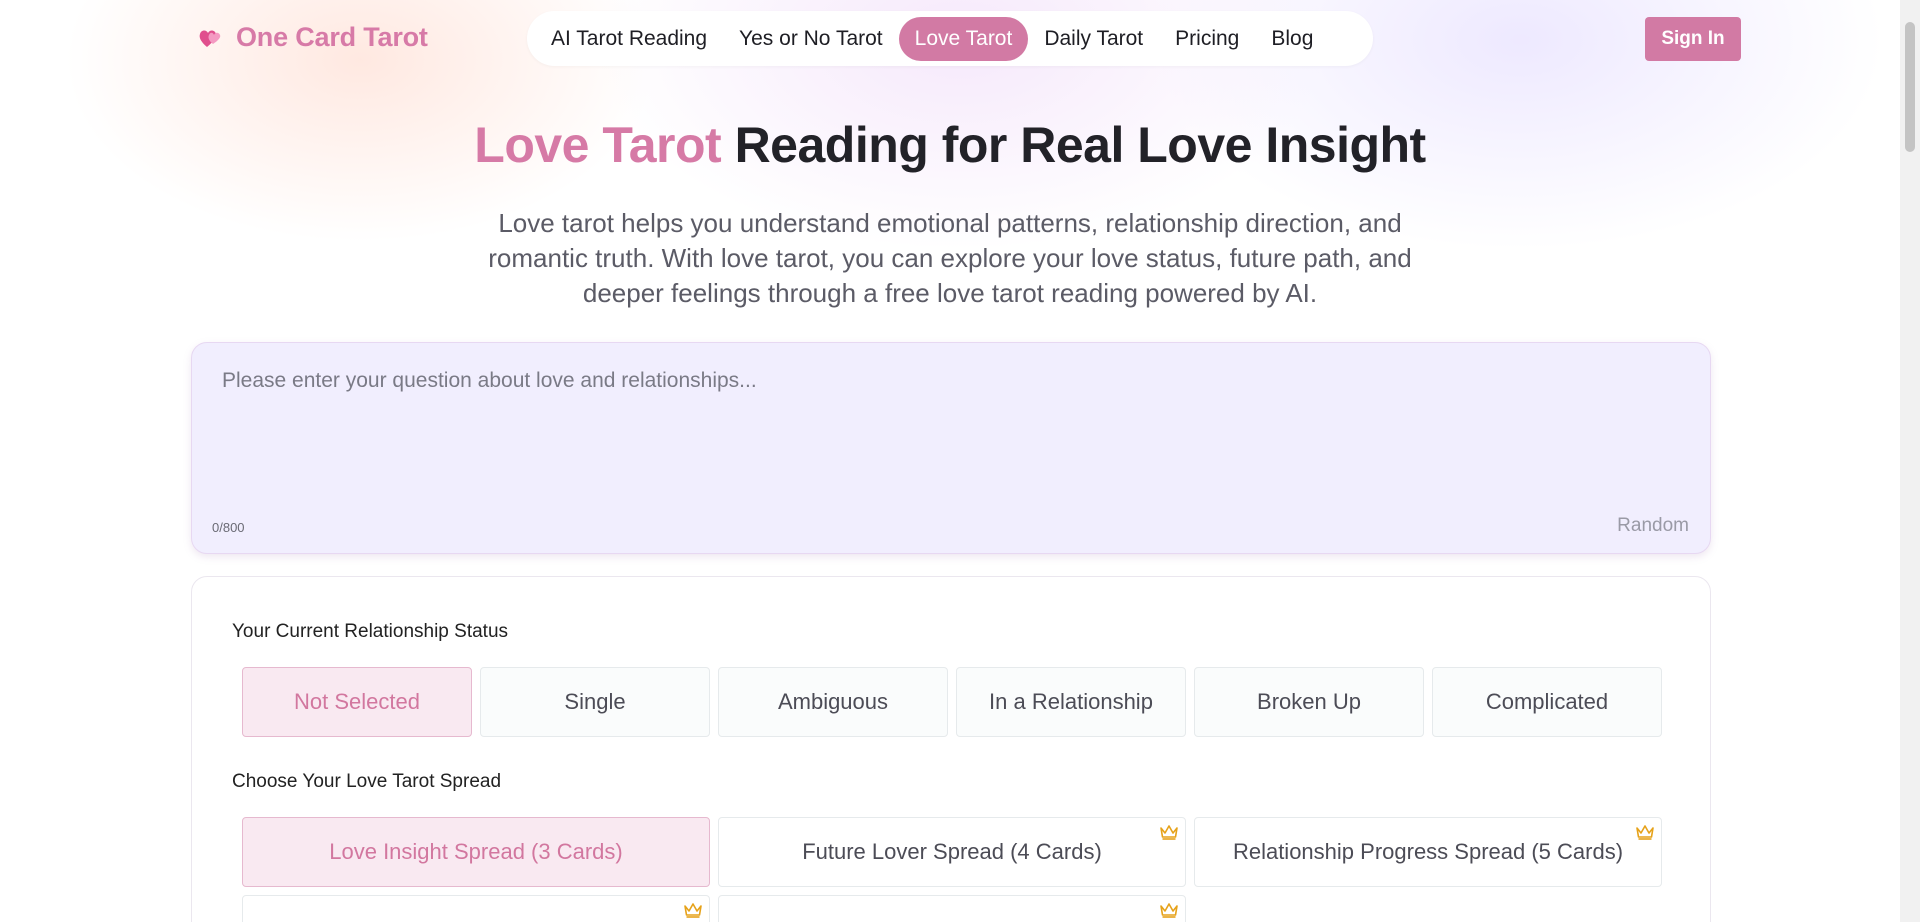  Describe the element at coordinates (1074, 145) in the screenshot. I see `page-title-rest: Reading for Real Love Insight` at that location.